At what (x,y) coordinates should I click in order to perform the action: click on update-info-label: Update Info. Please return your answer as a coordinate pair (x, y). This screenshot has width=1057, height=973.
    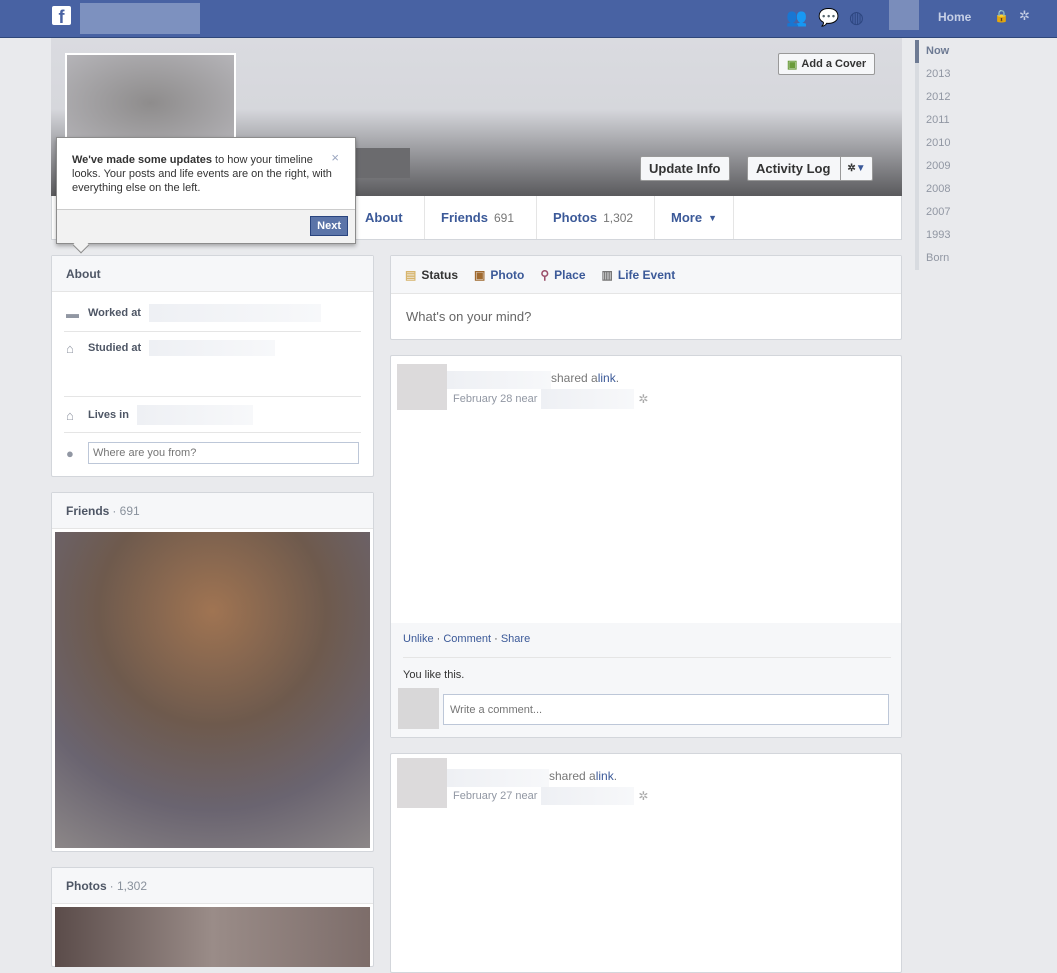
    Looking at the image, I should click on (685, 168).